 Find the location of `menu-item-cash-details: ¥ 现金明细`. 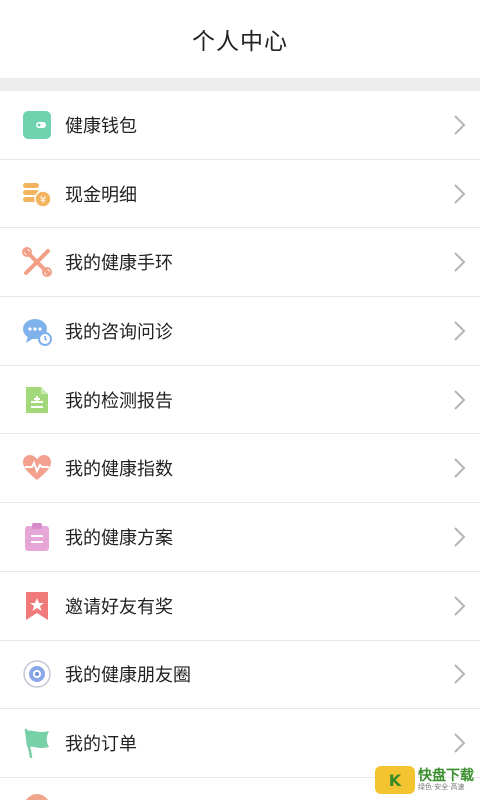

menu-item-cash-details: ¥ 现金明细 is located at coordinates (240, 194).